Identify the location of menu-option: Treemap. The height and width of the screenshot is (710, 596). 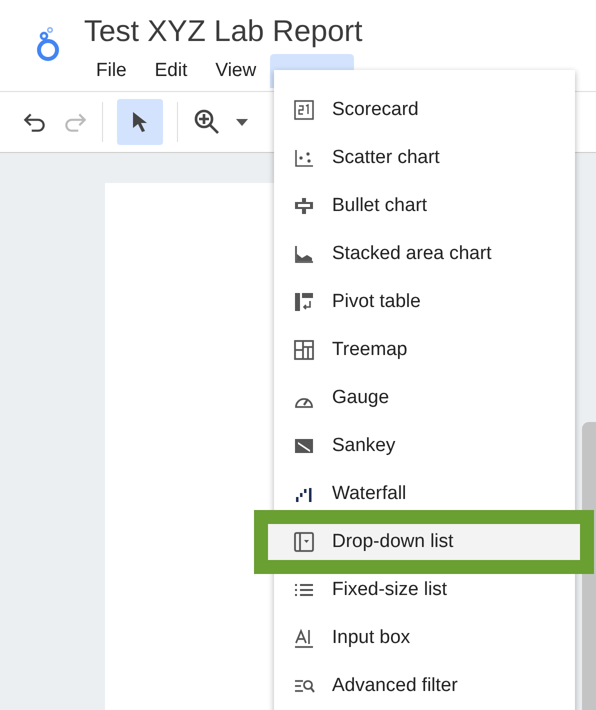
(424, 350).